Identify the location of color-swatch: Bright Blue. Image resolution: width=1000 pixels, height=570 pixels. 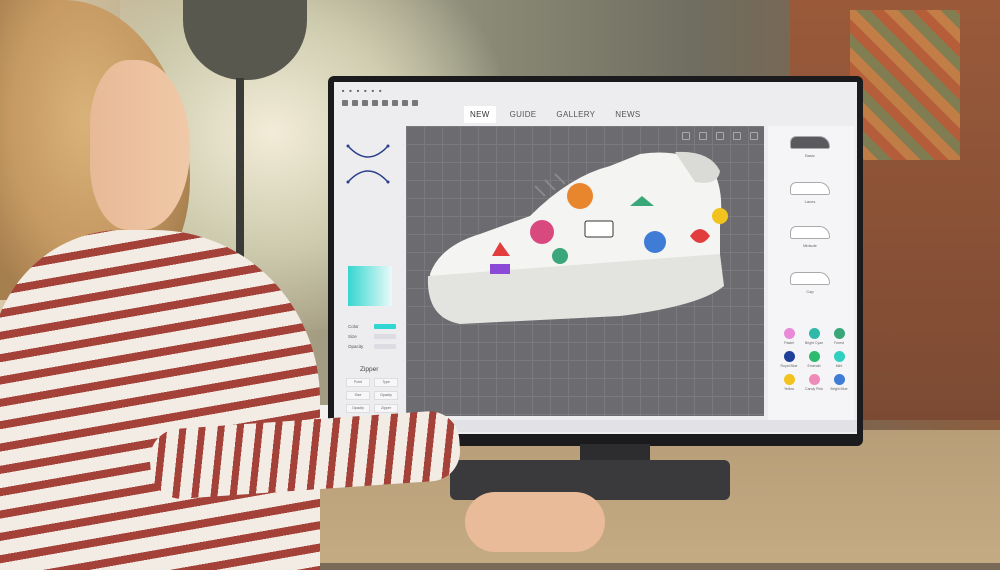
(839, 382).